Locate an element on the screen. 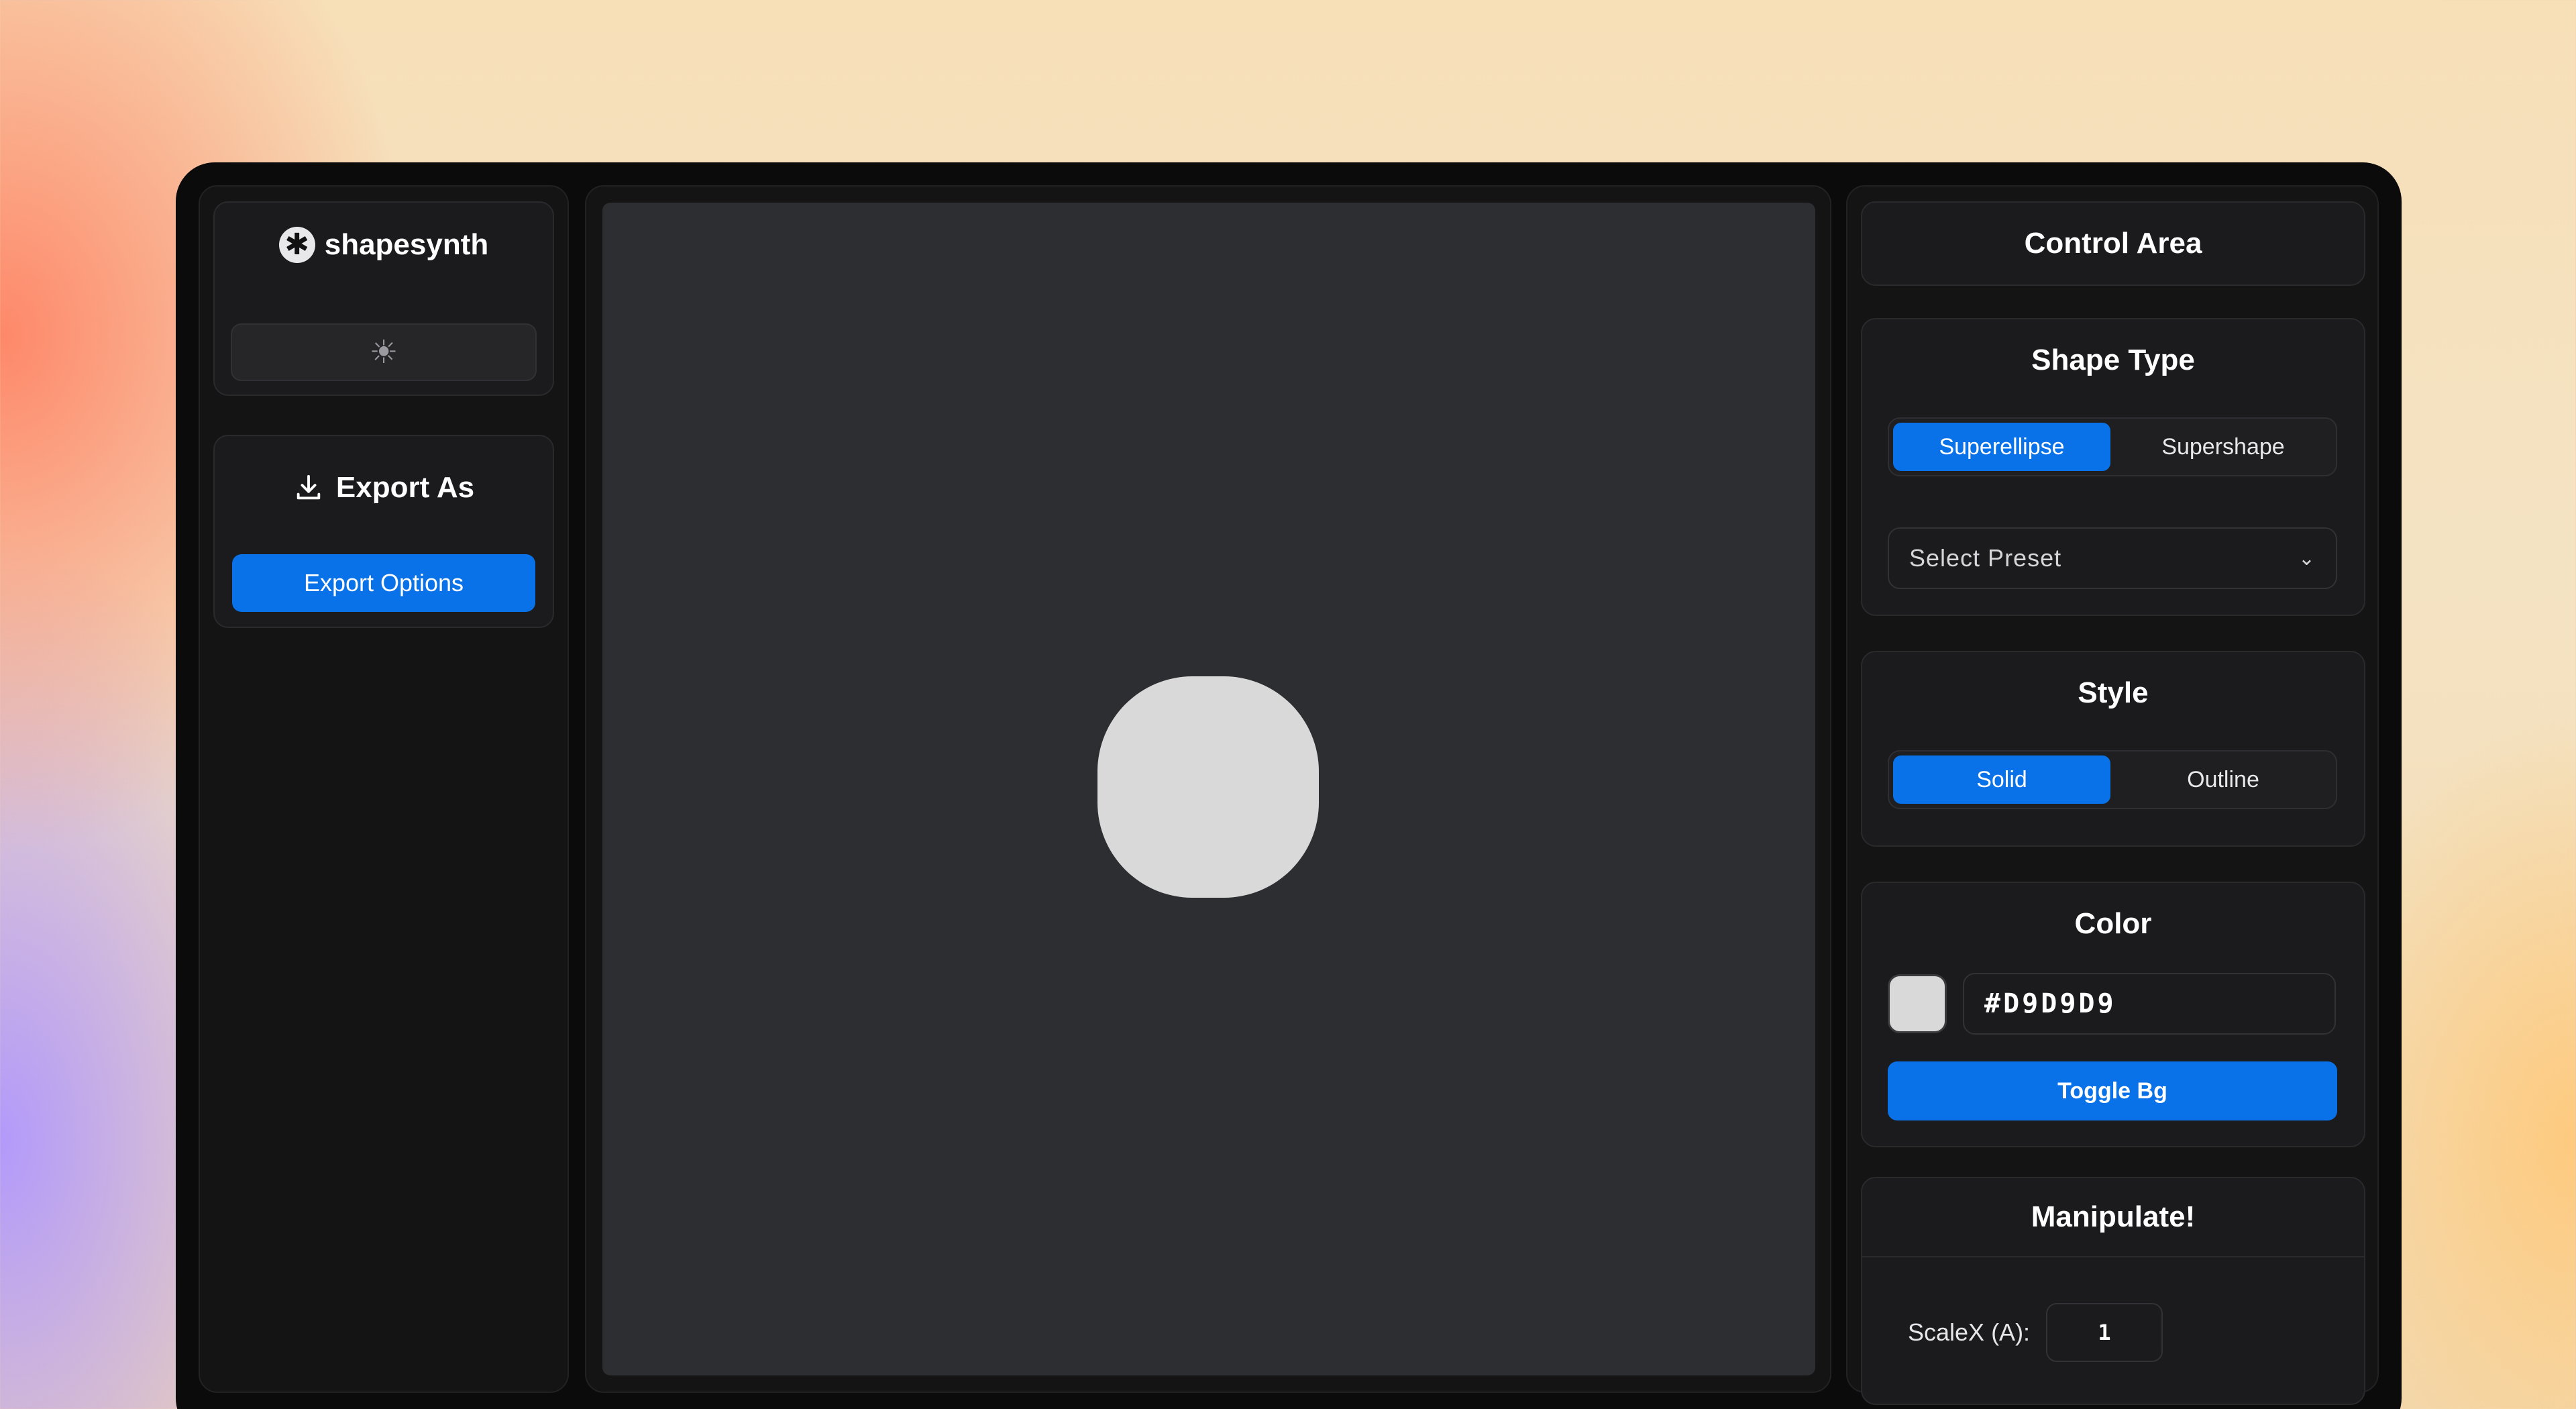  color-title: Color is located at coordinates (2113, 923).